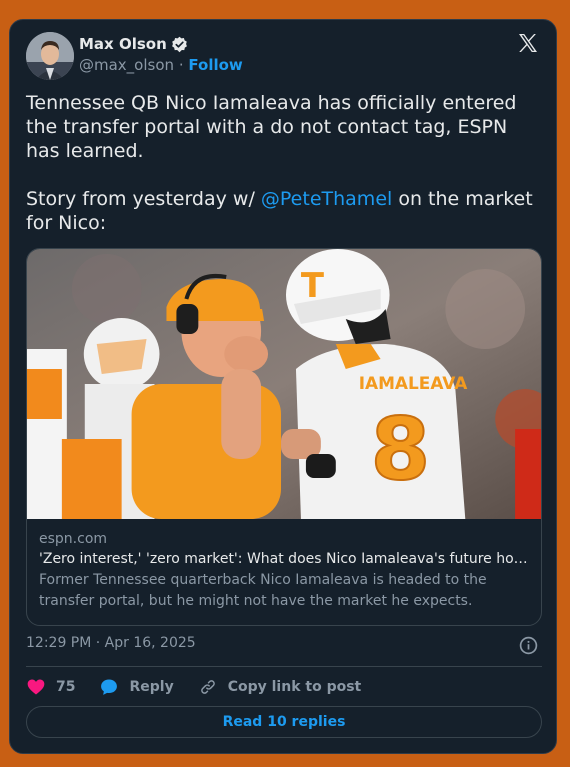  Describe the element at coordinates (326, 199) in the screenshot. I see `mention-link: @PeteThamel` at that location.